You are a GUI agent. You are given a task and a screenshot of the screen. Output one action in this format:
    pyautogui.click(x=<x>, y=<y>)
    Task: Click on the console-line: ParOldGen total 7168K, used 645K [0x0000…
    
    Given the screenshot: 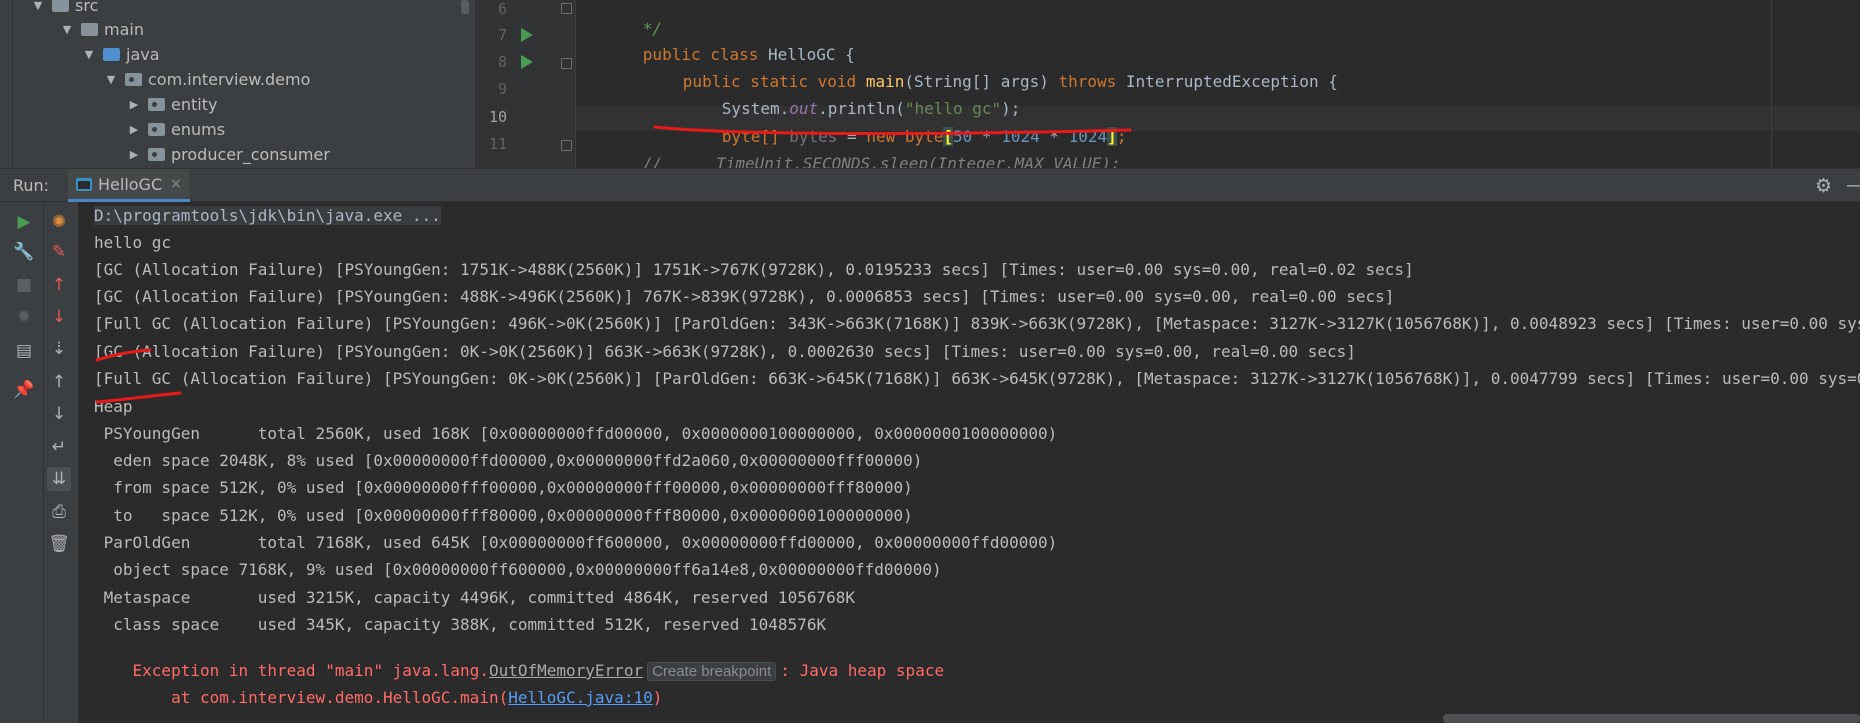 What is the action you would take?
    pyautogui.click(x=576, y=542)
    